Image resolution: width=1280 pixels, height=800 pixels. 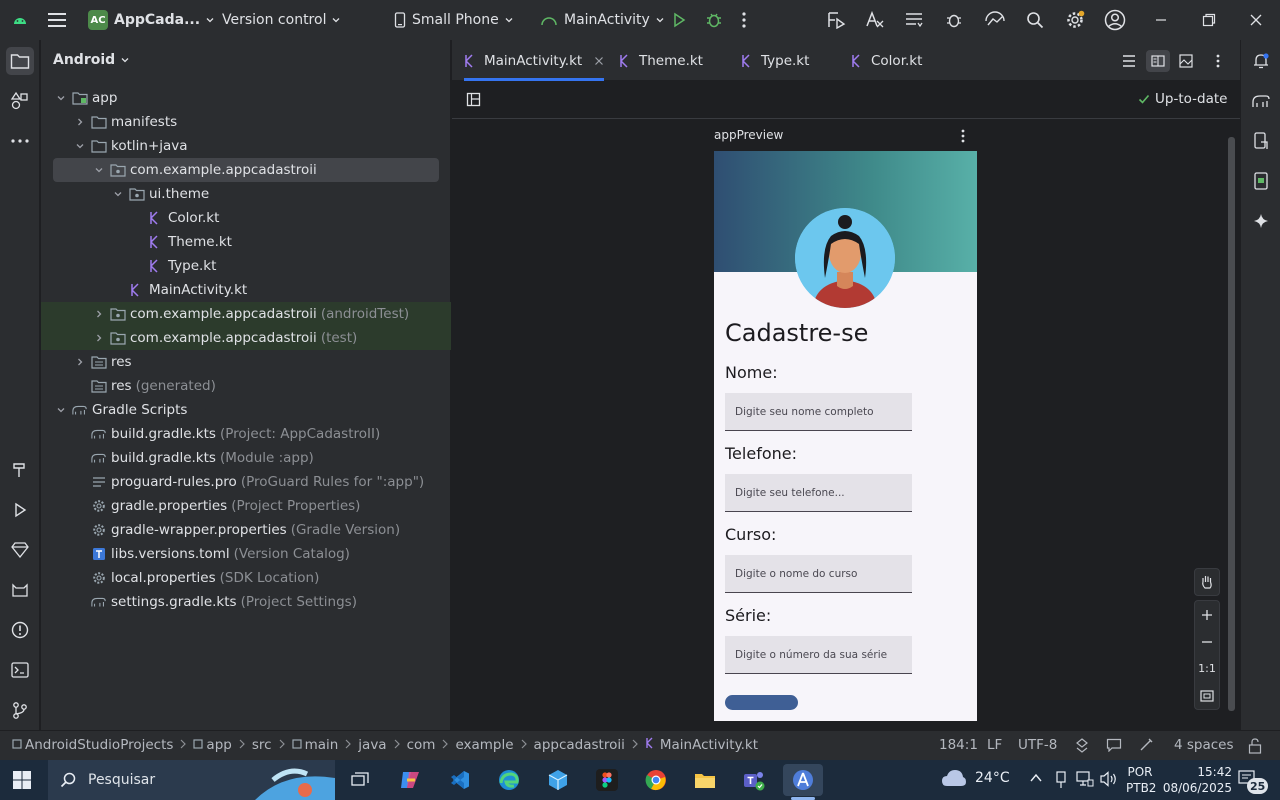 I want to click on tree-item: manifests, so click(x=246, y=122).